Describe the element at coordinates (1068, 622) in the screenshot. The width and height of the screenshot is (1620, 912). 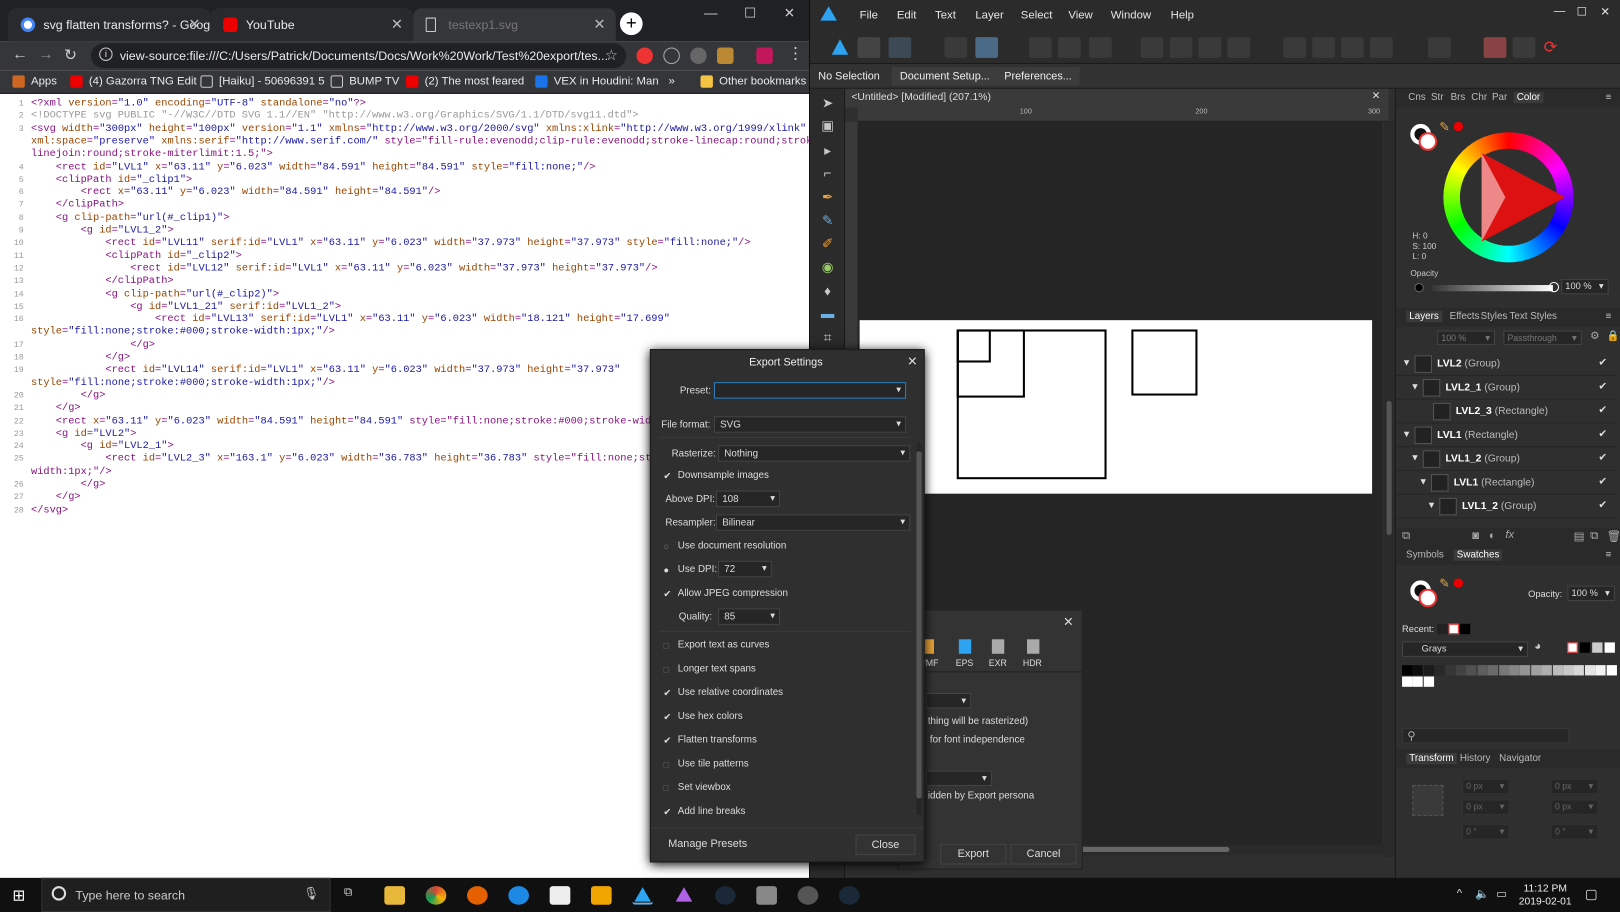
I see `close-dialog-icon: ✕` at that location.